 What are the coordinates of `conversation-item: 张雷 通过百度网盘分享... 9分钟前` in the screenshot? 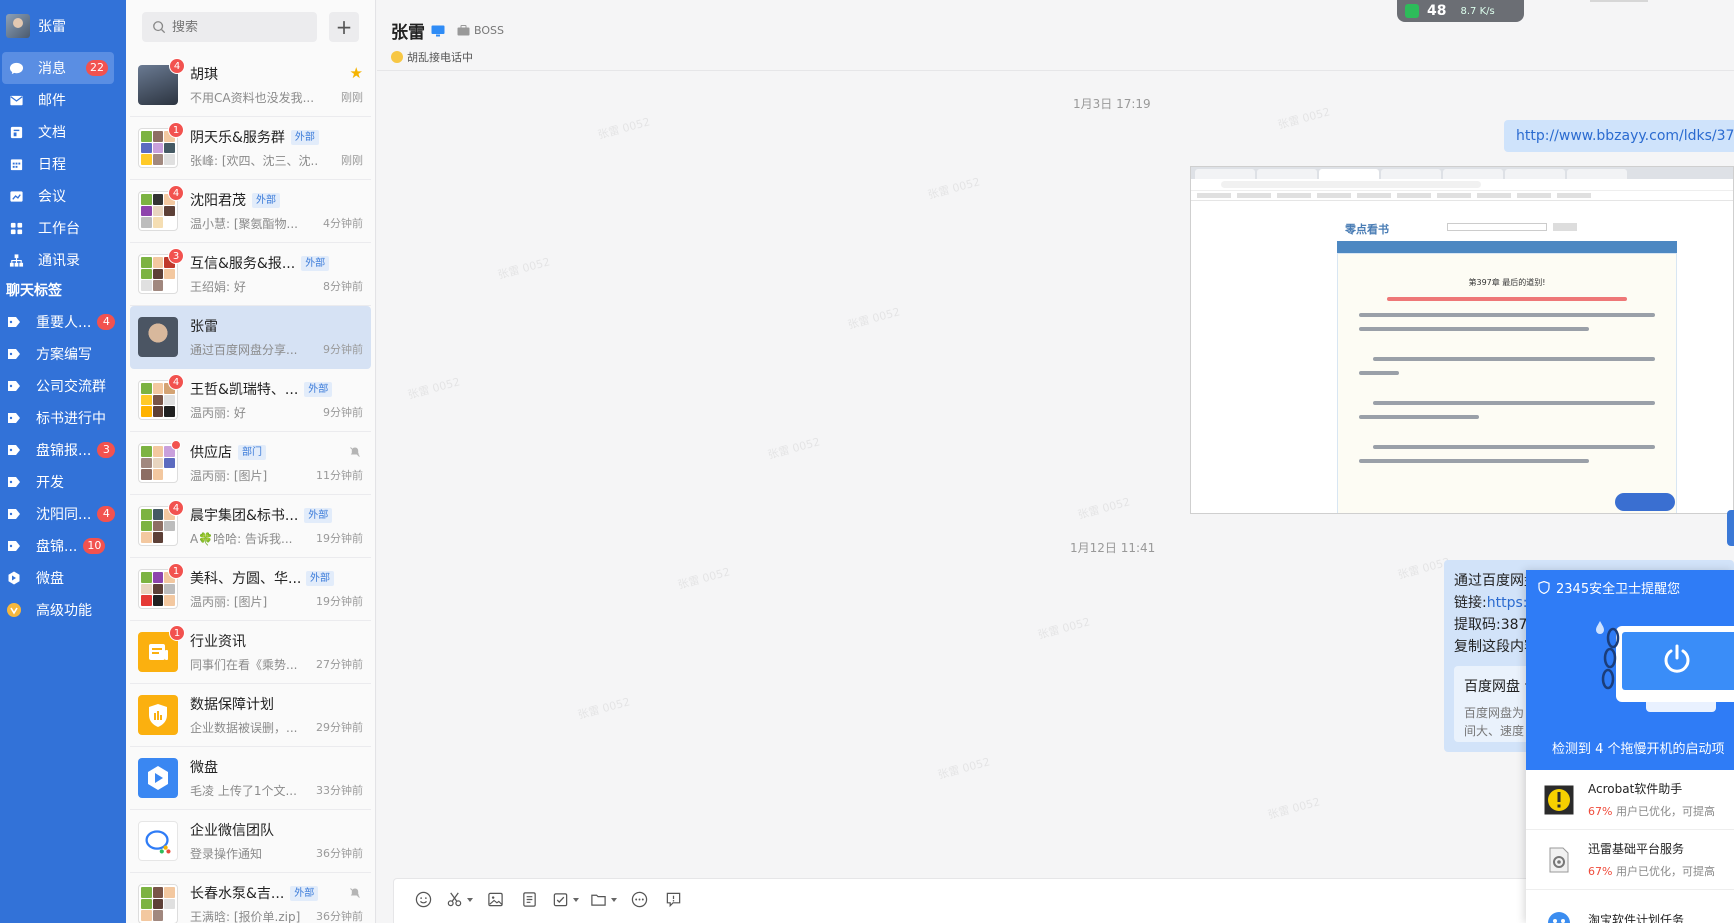 It's located at (250, 337).